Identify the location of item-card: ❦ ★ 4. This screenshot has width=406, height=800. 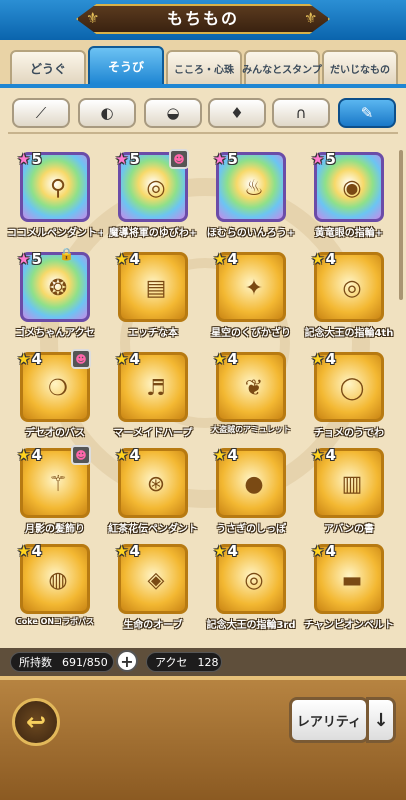
(249, 385).